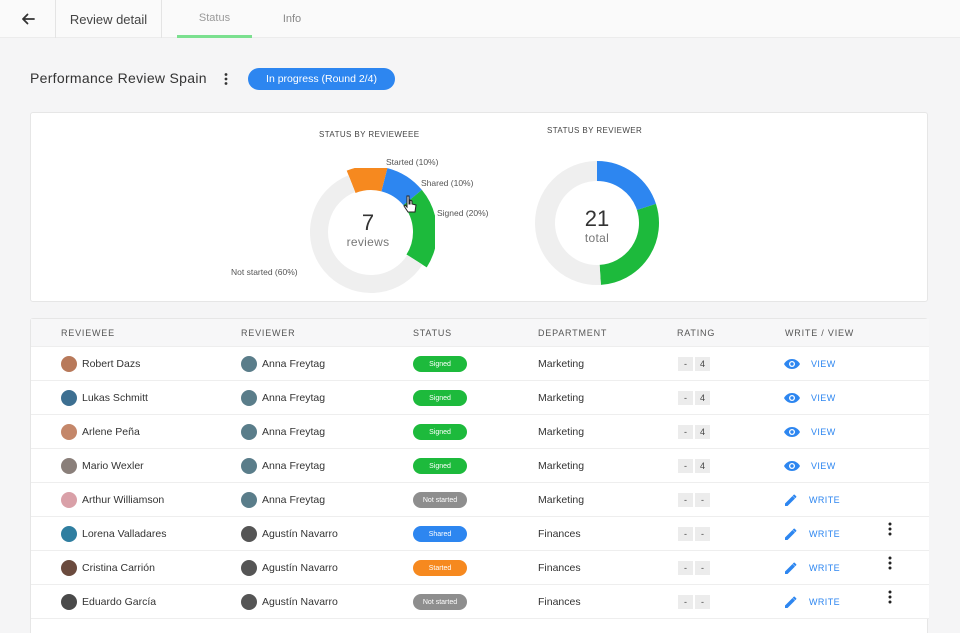 The height and width of the screenshot is (633, 960). Describe the element at coordinates (108, 568) in the screenshot. I see `reviewee-cell: Cristina Carrión` at that location.